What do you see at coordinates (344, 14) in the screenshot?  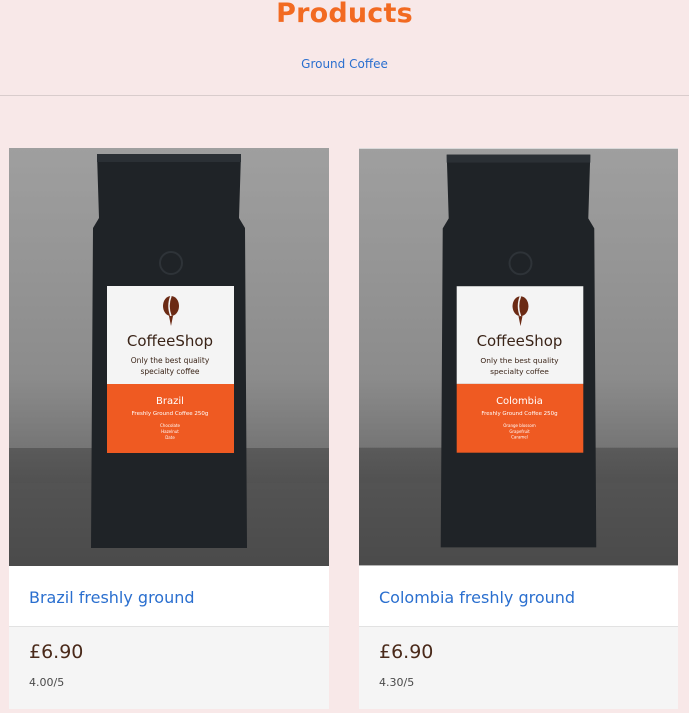 I see `page-title: Products` at bounding box center [344, 14].